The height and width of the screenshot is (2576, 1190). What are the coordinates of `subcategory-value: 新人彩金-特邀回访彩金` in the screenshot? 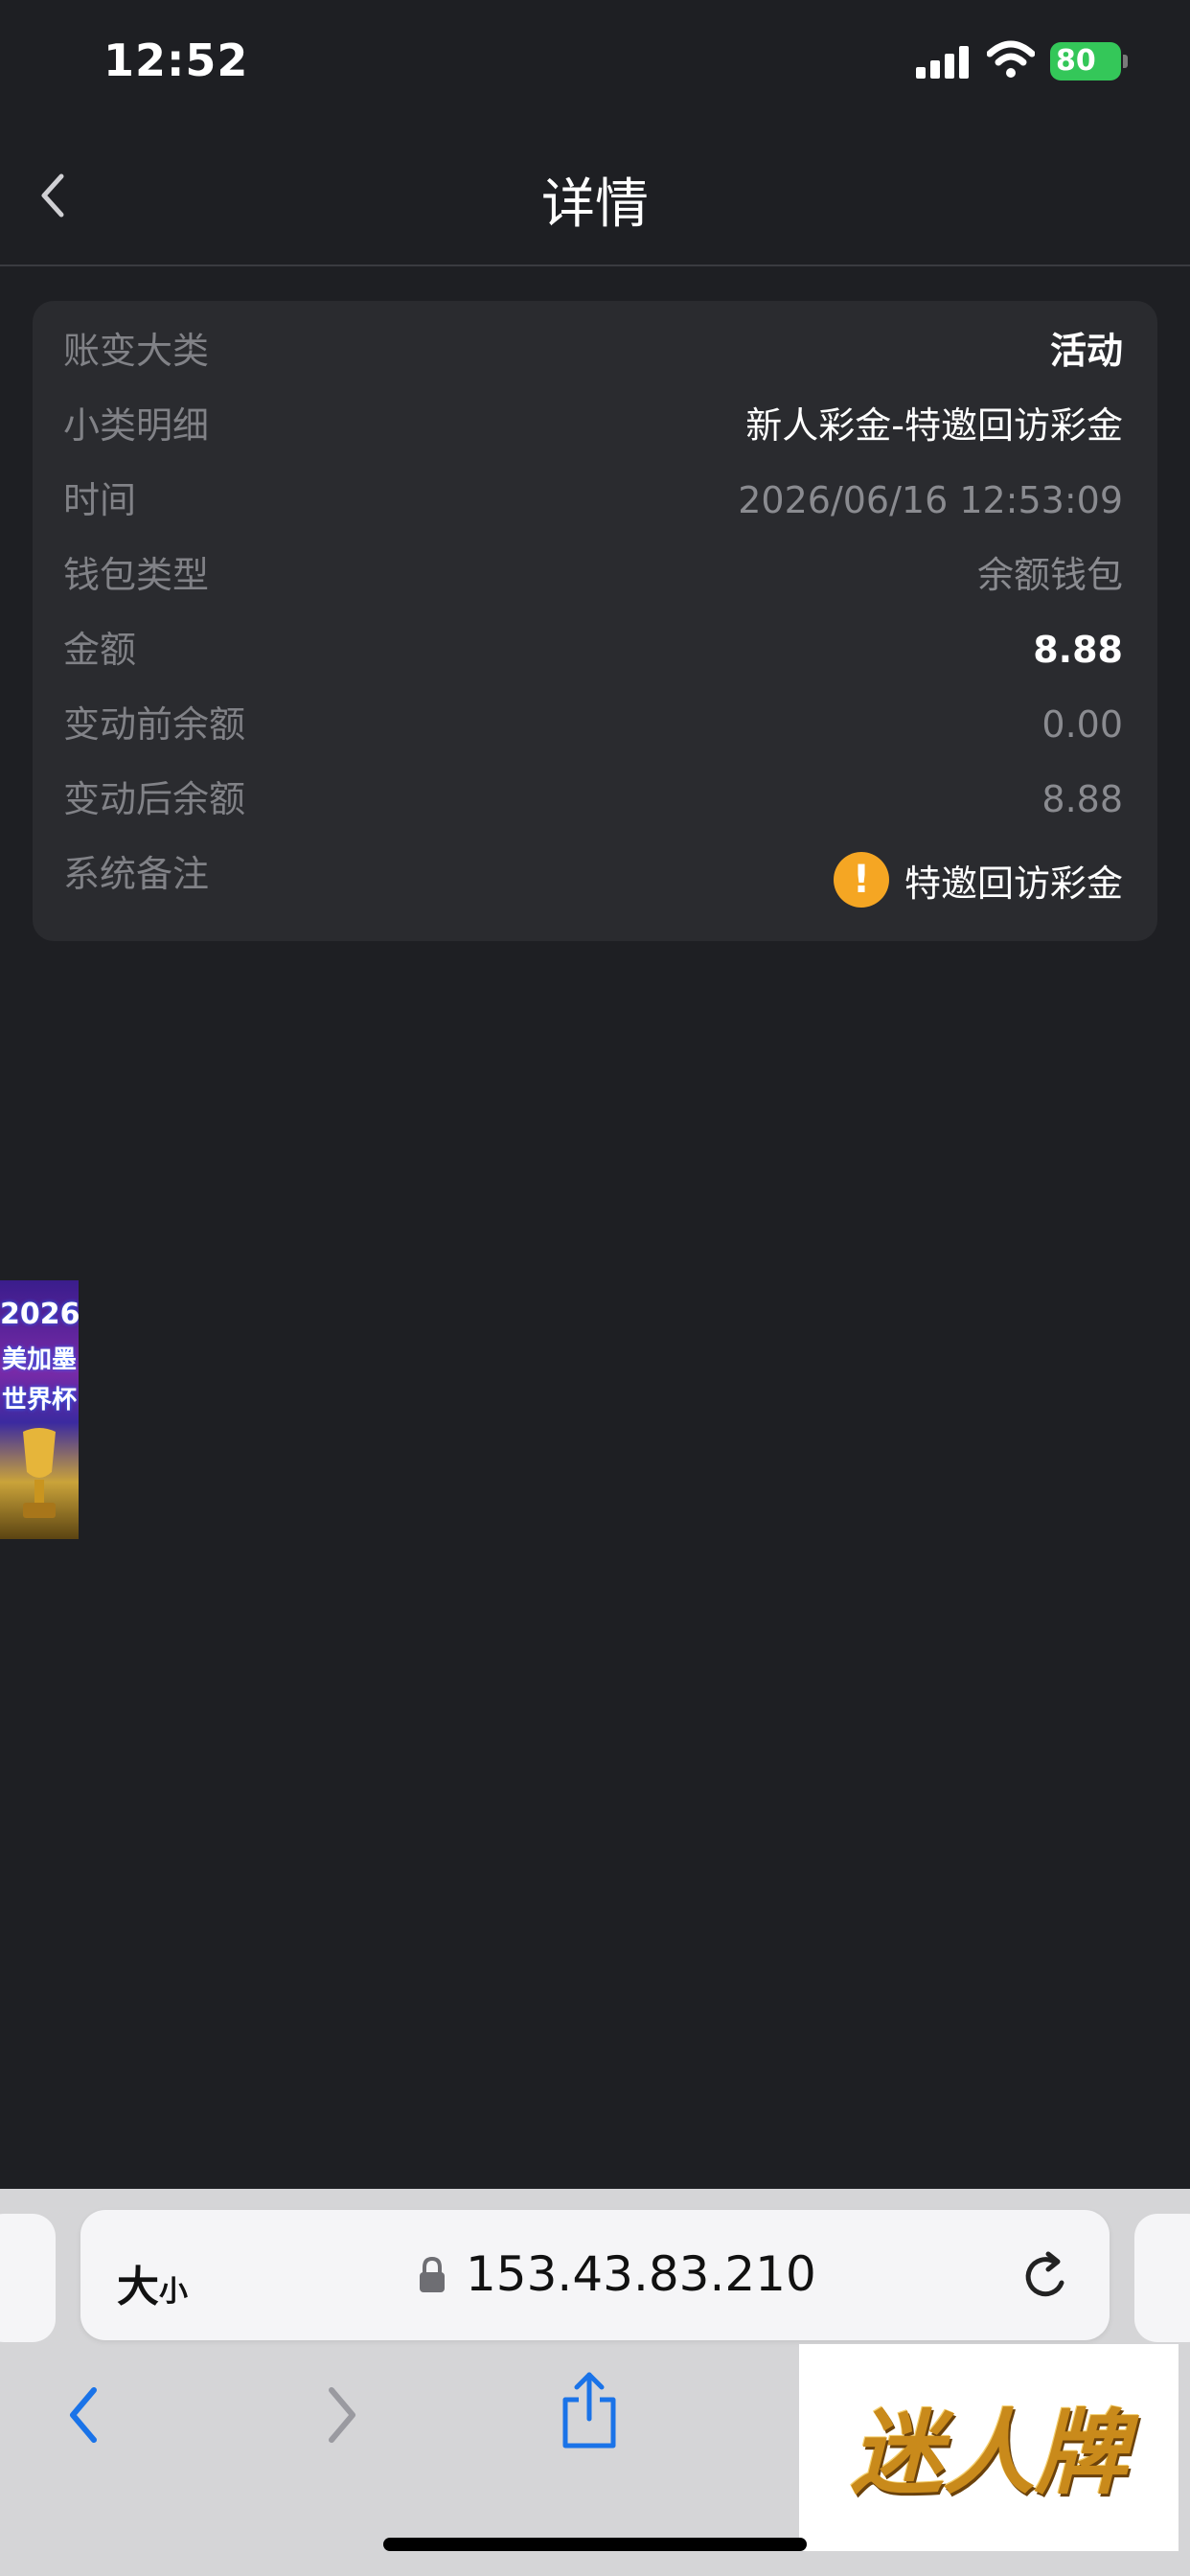 It's located at (934, 425).